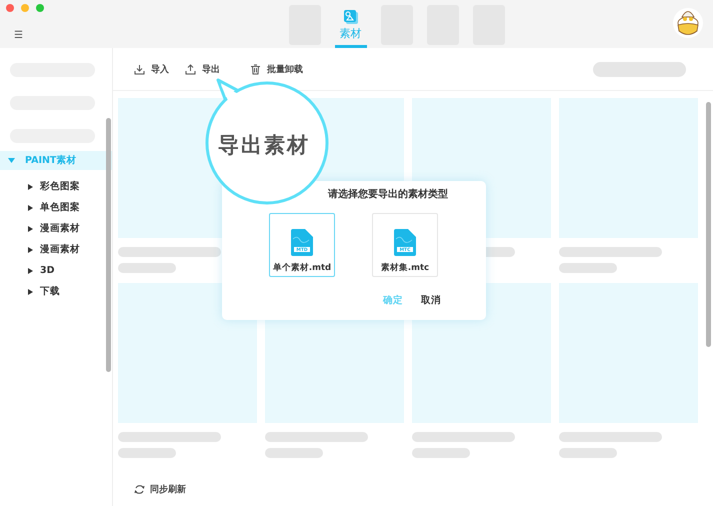  I want to click on avatar-drawing, so click(688, 23).